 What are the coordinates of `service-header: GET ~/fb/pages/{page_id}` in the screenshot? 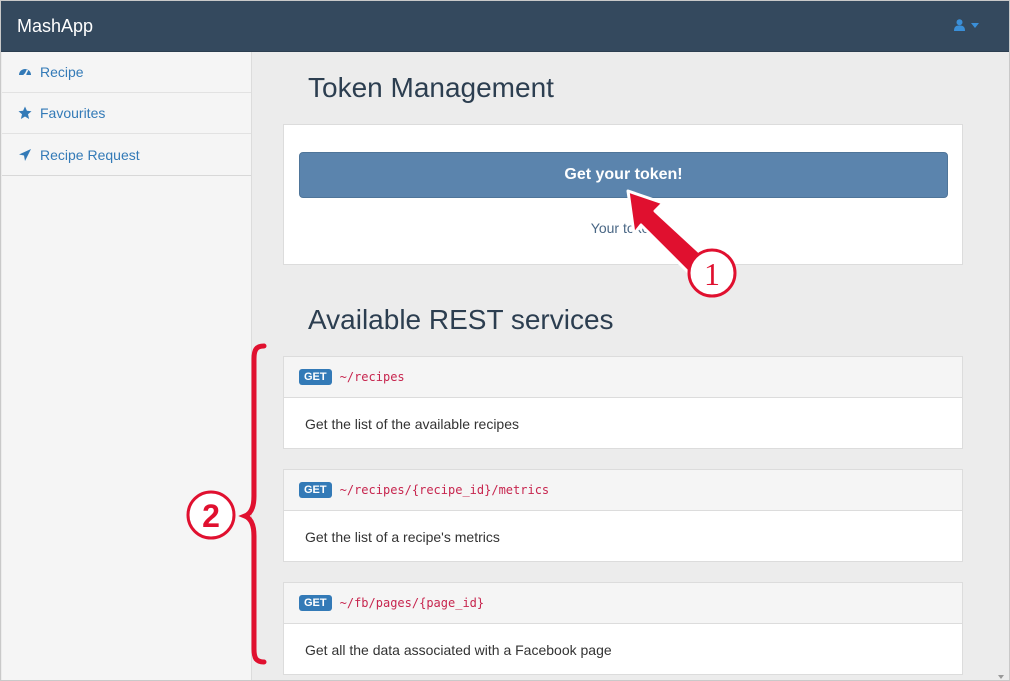 It's located at (623, 603).